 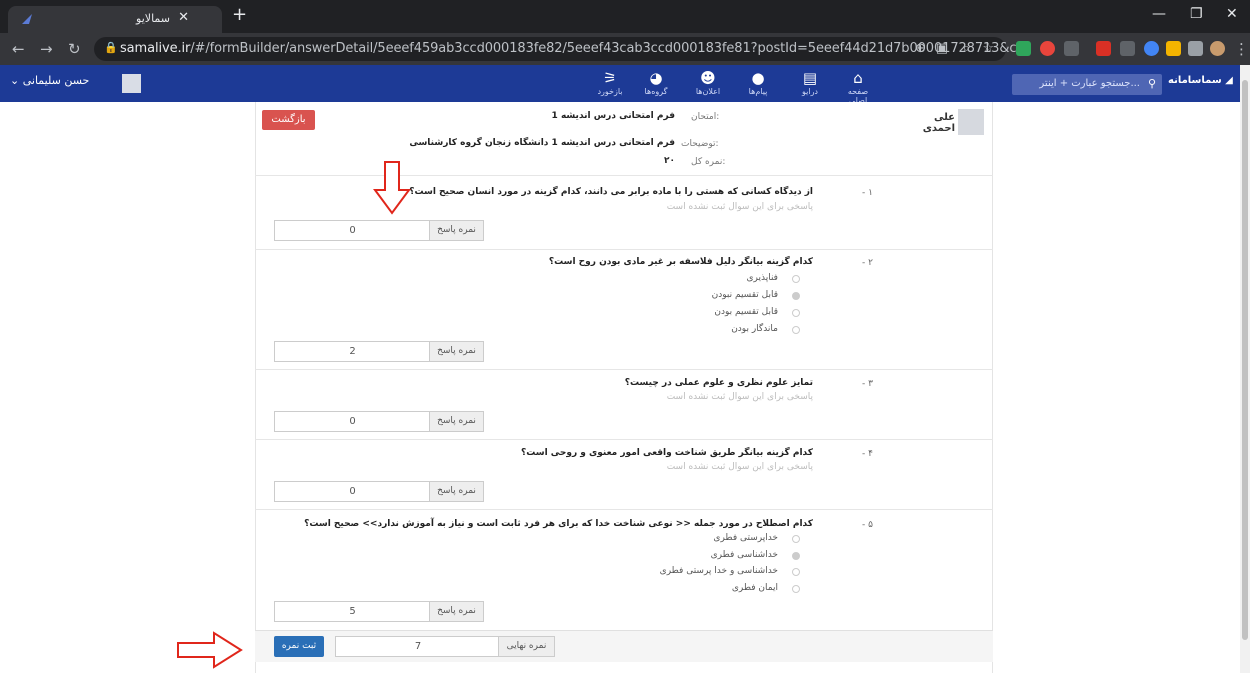 I want to click on option-label: فناپذیری, so click(x=762, y=278).